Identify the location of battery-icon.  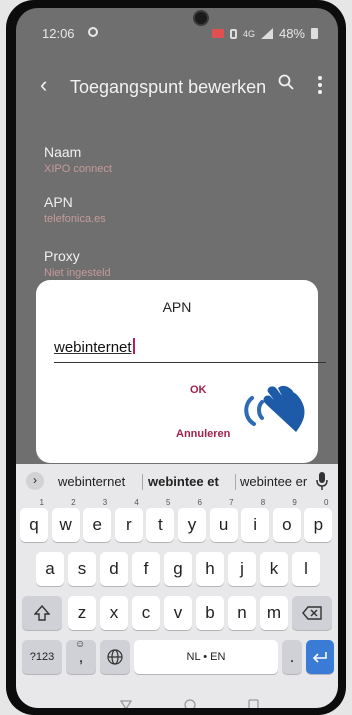
(314, 33).